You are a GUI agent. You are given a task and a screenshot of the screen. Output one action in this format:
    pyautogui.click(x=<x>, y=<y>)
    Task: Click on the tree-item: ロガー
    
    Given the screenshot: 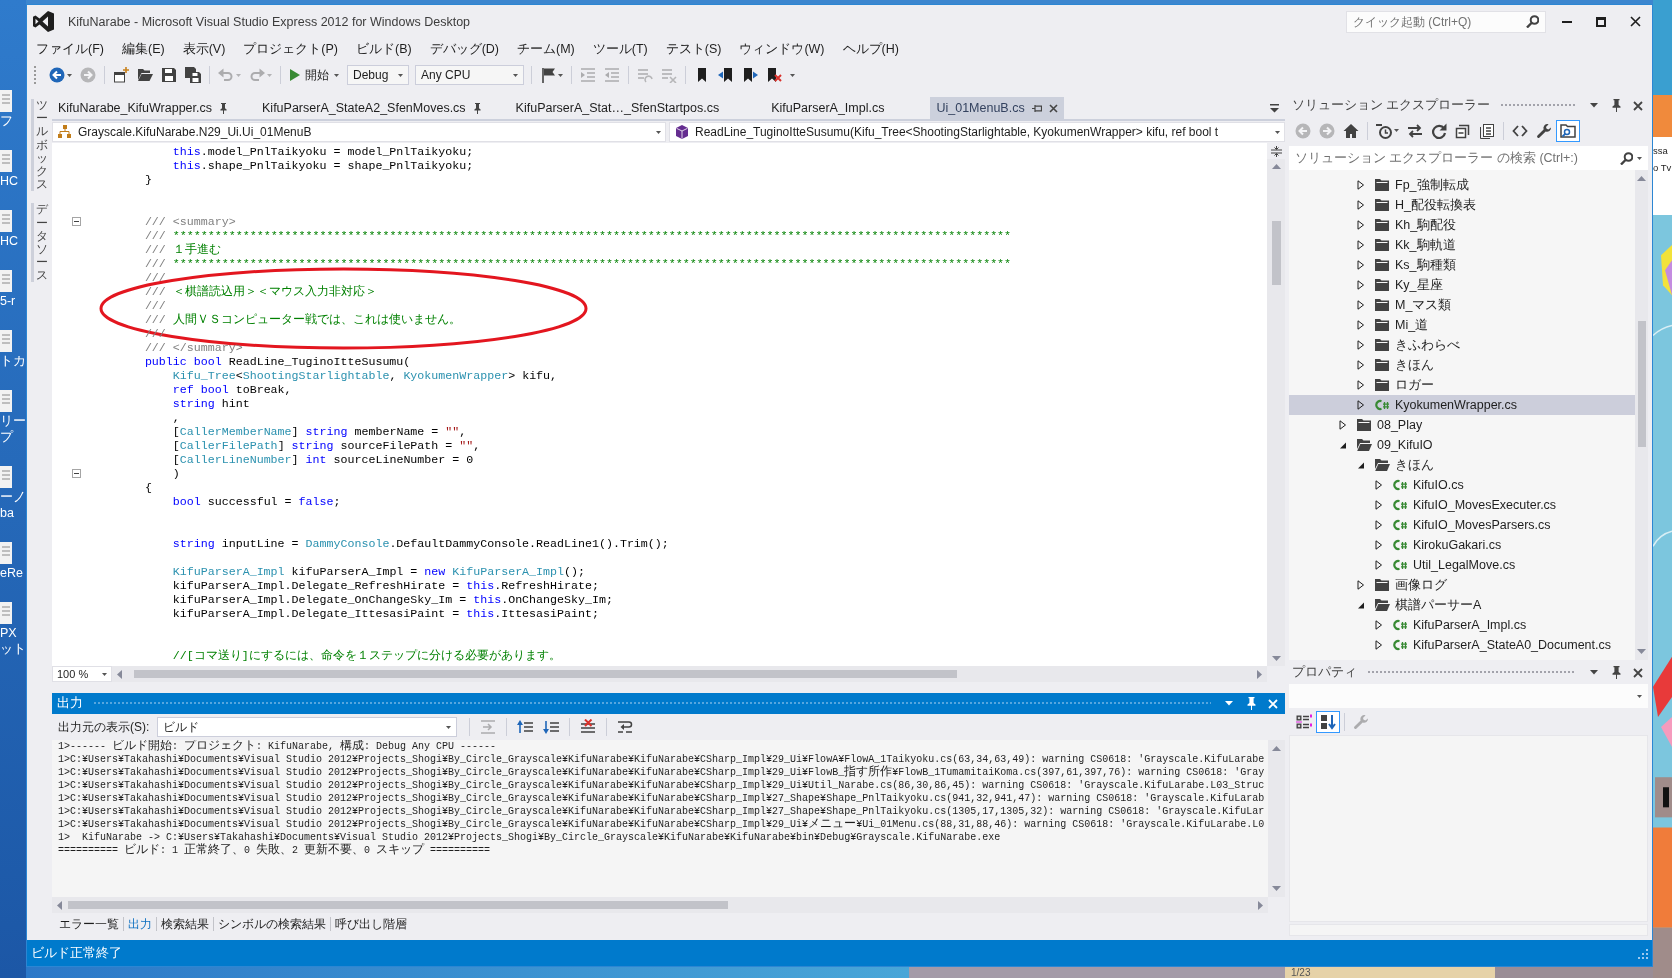 What is the action you would take?
    pyautogui.click(x=1462, y=385)
    